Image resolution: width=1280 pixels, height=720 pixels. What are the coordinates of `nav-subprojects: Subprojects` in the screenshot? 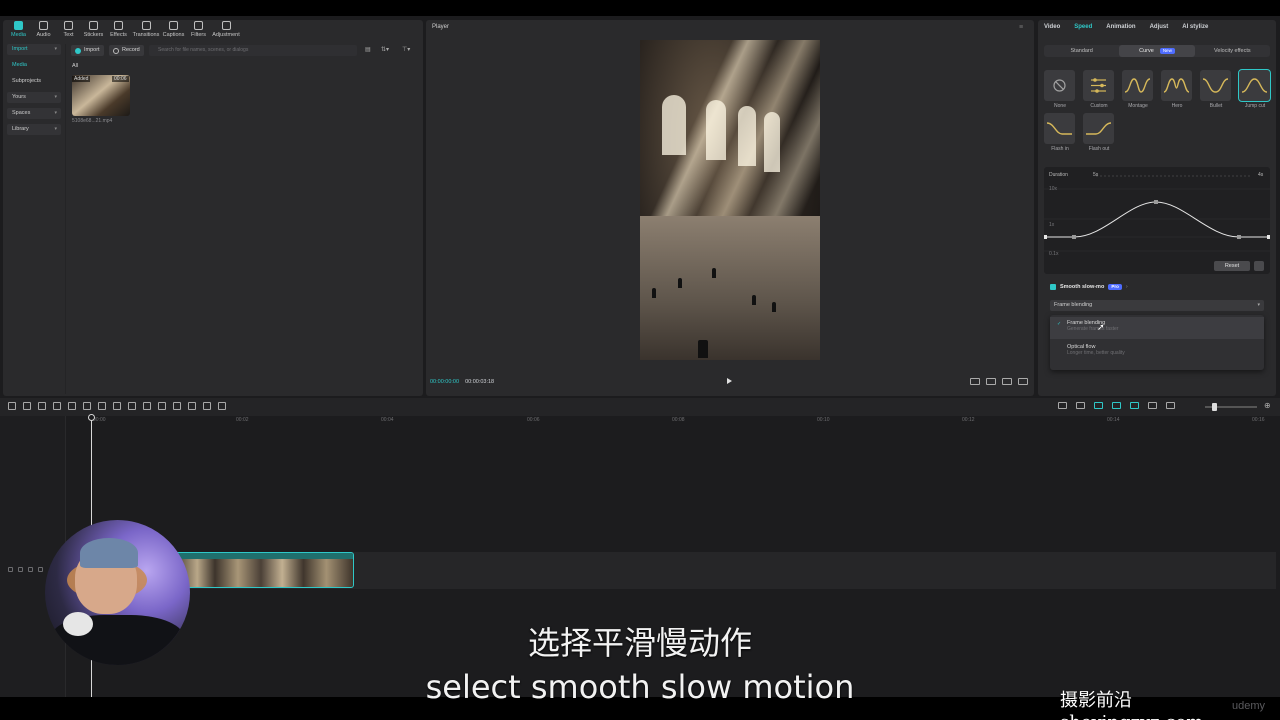 It's located at (34, 81).